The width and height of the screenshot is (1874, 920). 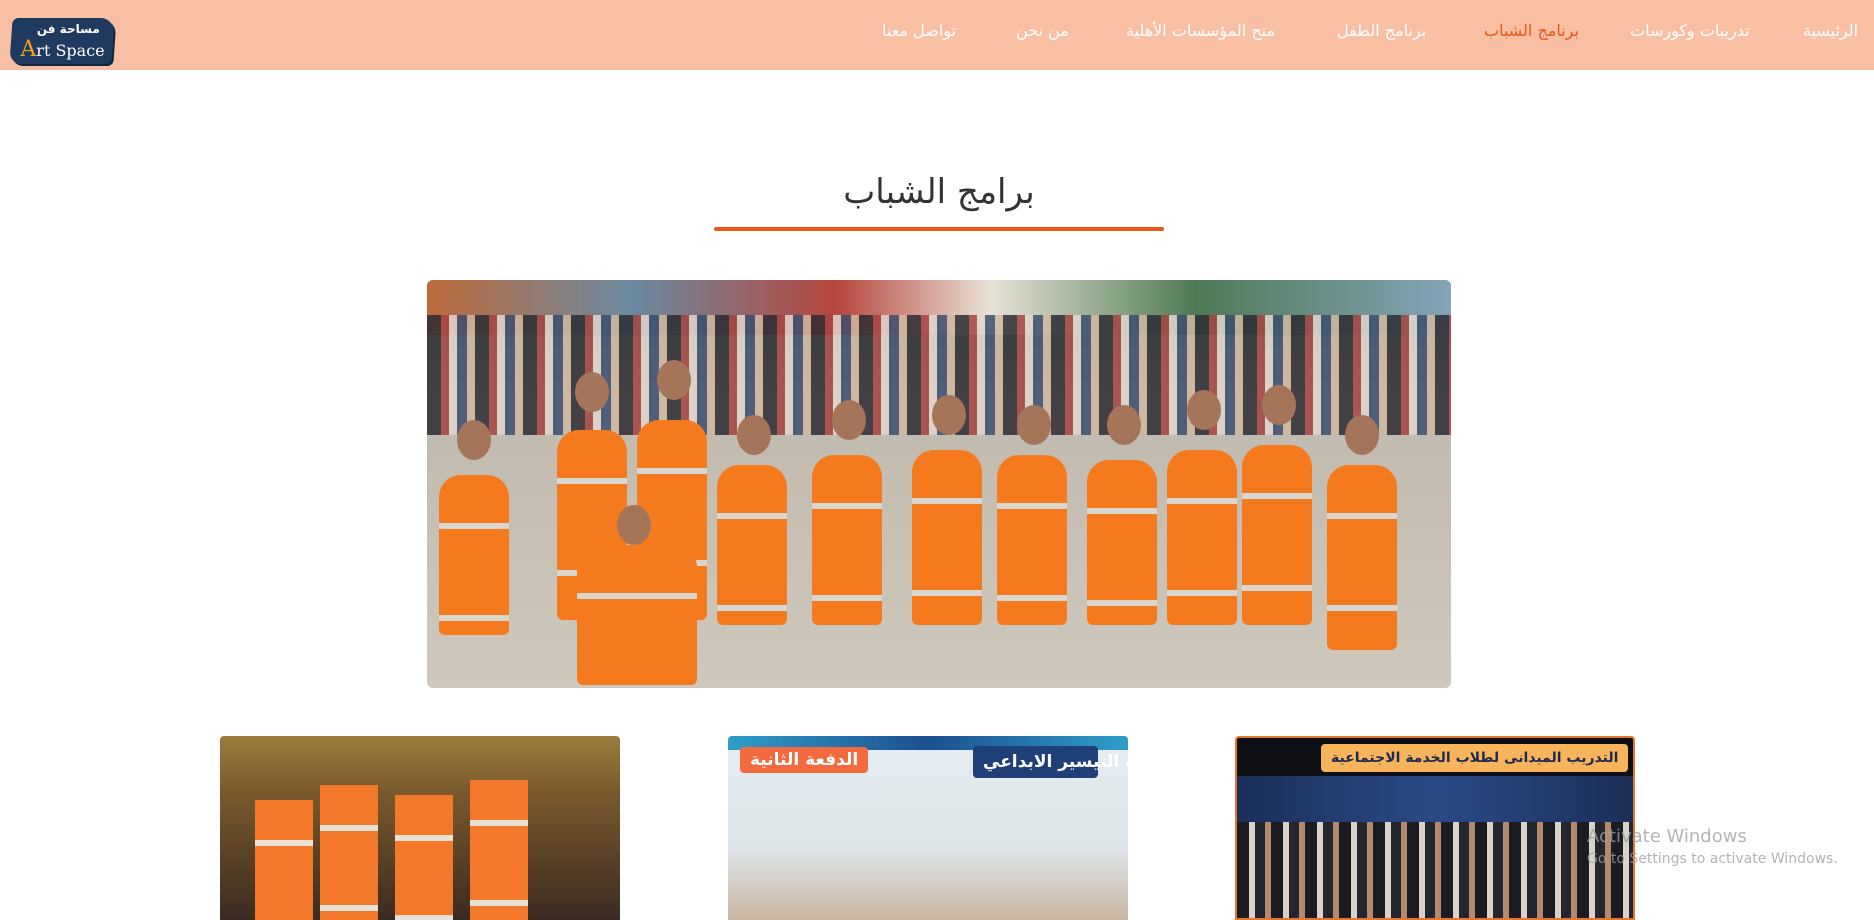 What do you see at coordinates (1712, 859) in the screenshot?
I see `watermark-subtitle: Go to Settings to activate Windows.` at bounding box center [1712, 859].